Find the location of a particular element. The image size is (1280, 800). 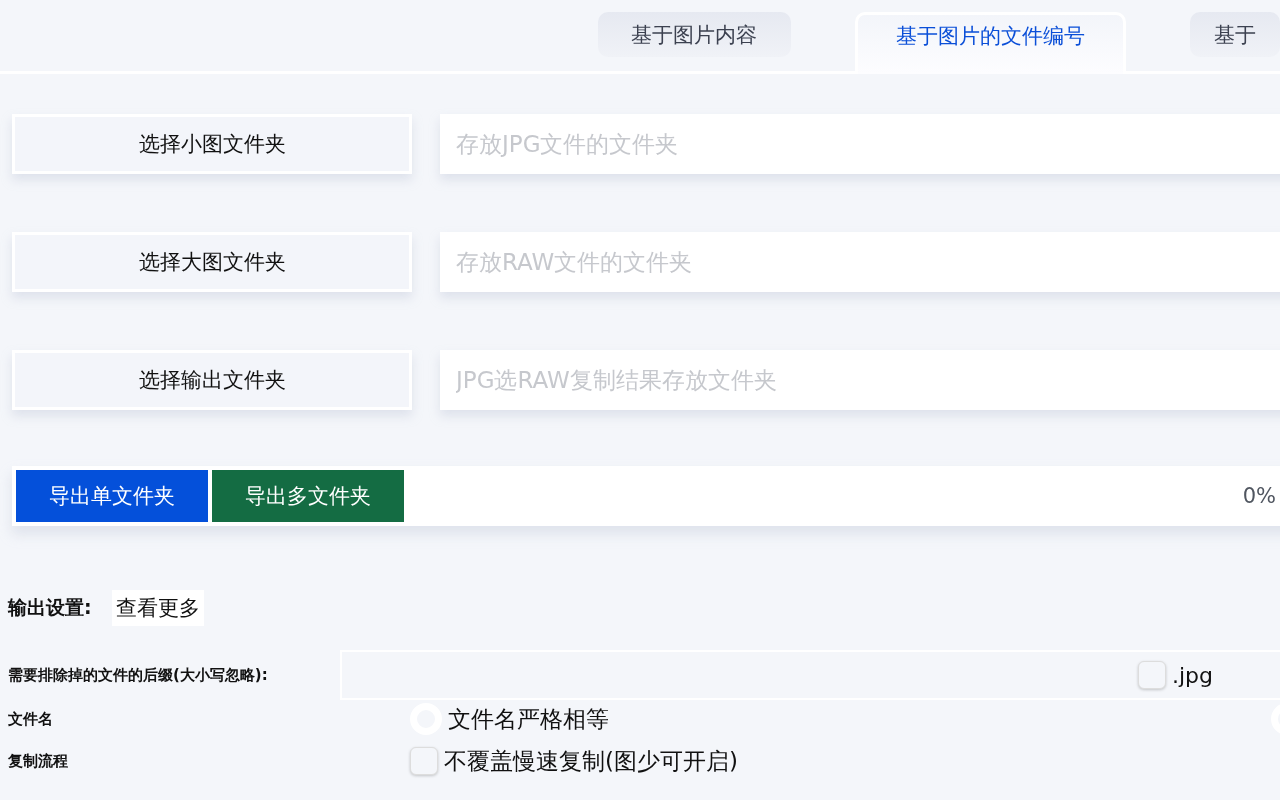

select-folder-button: 选择大图文件夹 is located at coordinates (212, 262).